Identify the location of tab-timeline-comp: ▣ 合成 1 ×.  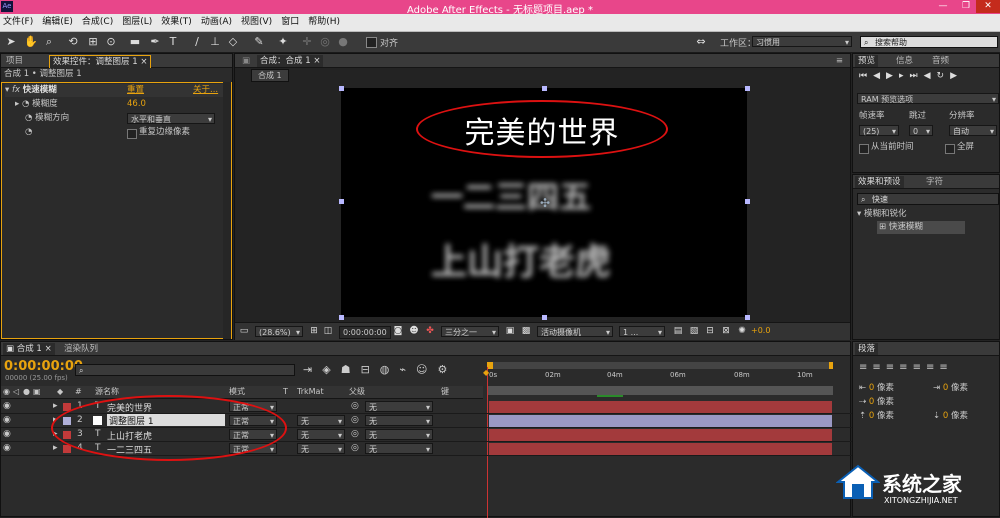
(29, 349).